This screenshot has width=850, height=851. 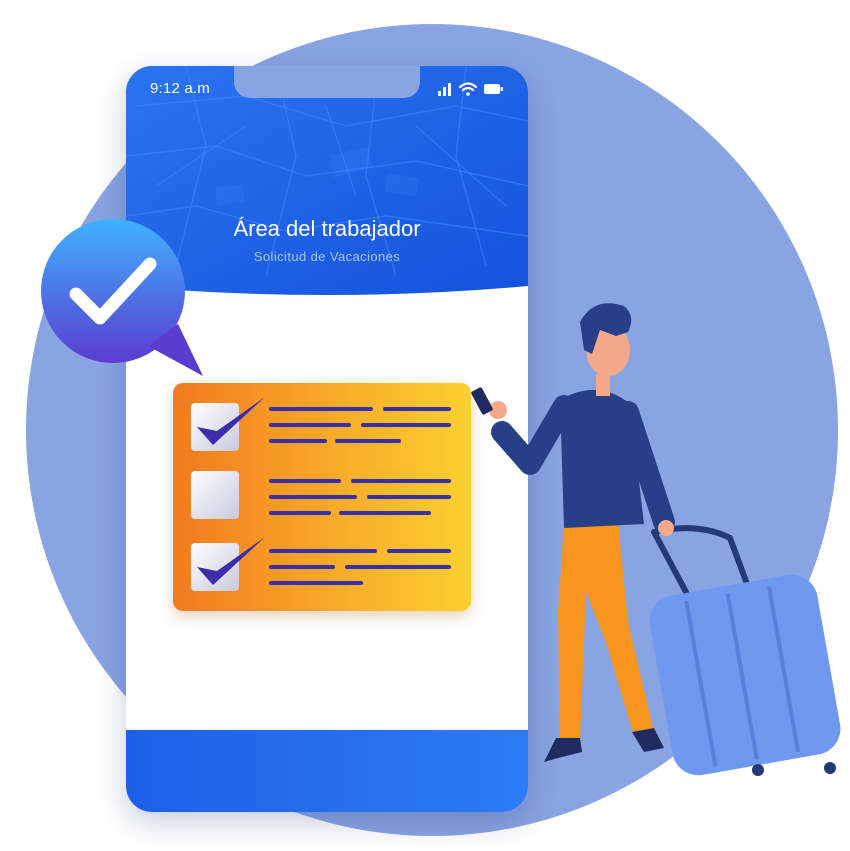 I want to click on status-time: 9:12 a.m, so click(x=180, y=88).